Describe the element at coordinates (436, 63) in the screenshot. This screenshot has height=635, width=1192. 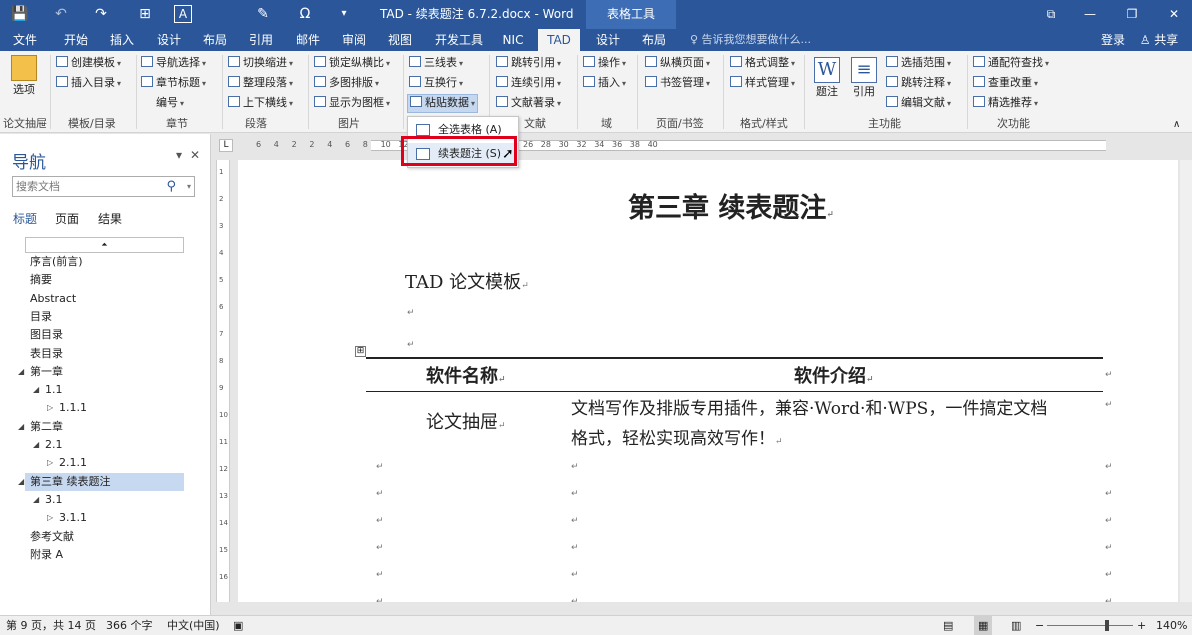
I see `three-line-table-button: 三线表 ▾` at that location.